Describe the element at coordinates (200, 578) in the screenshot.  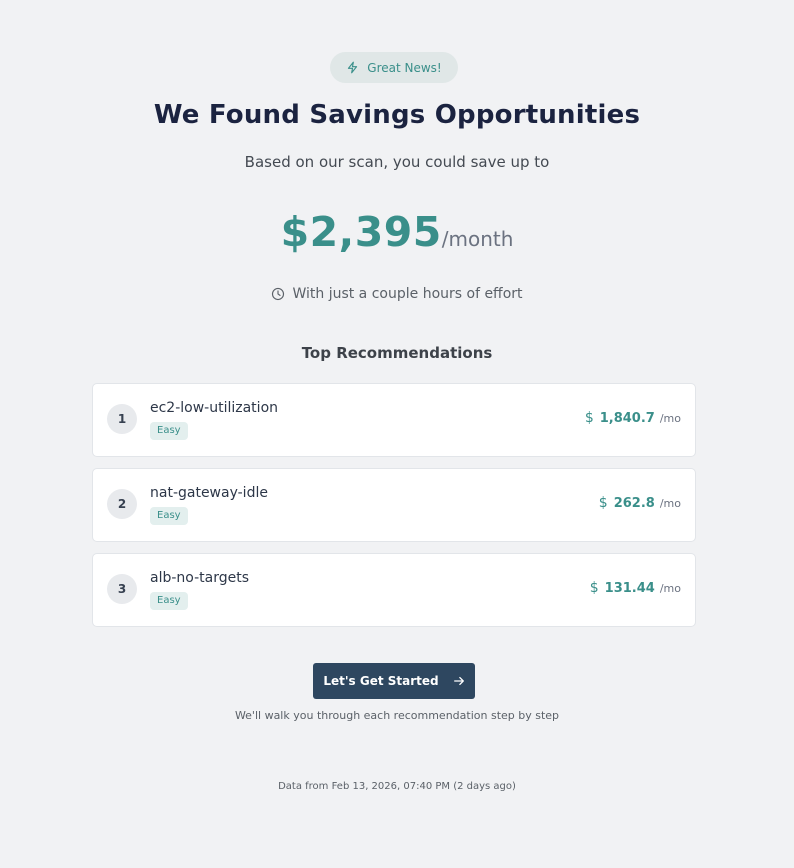
I see `recommendation-name: alb-no-targets` at that location.